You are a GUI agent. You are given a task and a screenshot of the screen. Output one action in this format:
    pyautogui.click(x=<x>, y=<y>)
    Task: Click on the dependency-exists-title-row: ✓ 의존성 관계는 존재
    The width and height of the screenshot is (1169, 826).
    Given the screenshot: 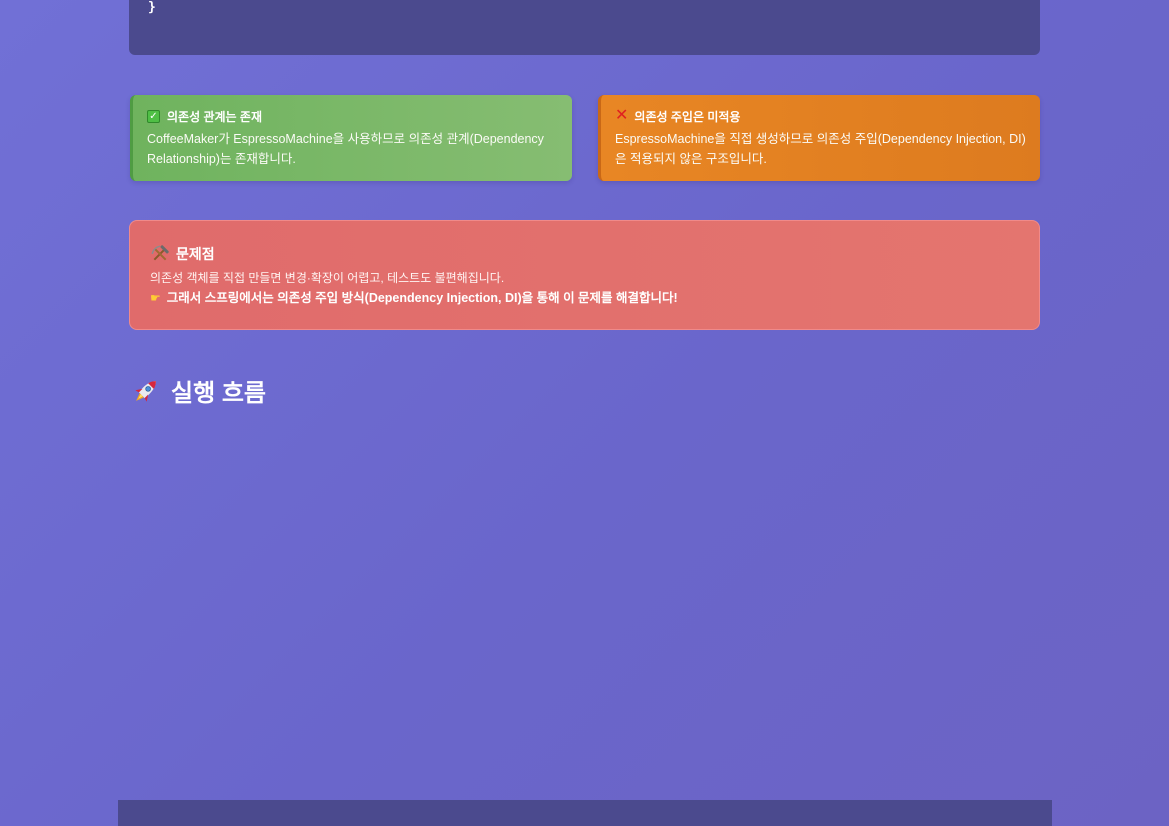 What is the action you would take?
    pyautogui.click(x=352, y=116)
    